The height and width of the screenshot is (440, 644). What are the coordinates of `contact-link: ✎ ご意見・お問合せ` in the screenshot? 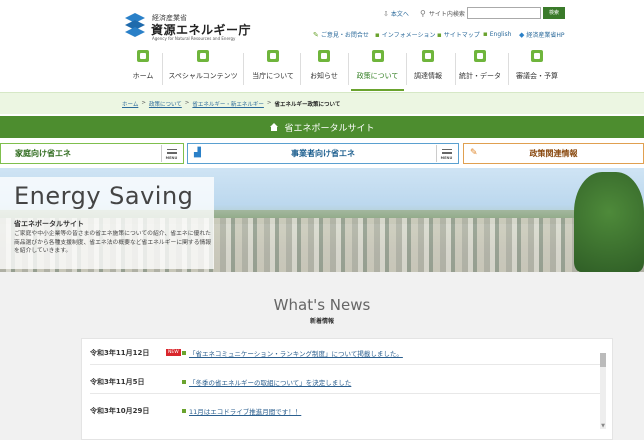 It's located at (341, 35).